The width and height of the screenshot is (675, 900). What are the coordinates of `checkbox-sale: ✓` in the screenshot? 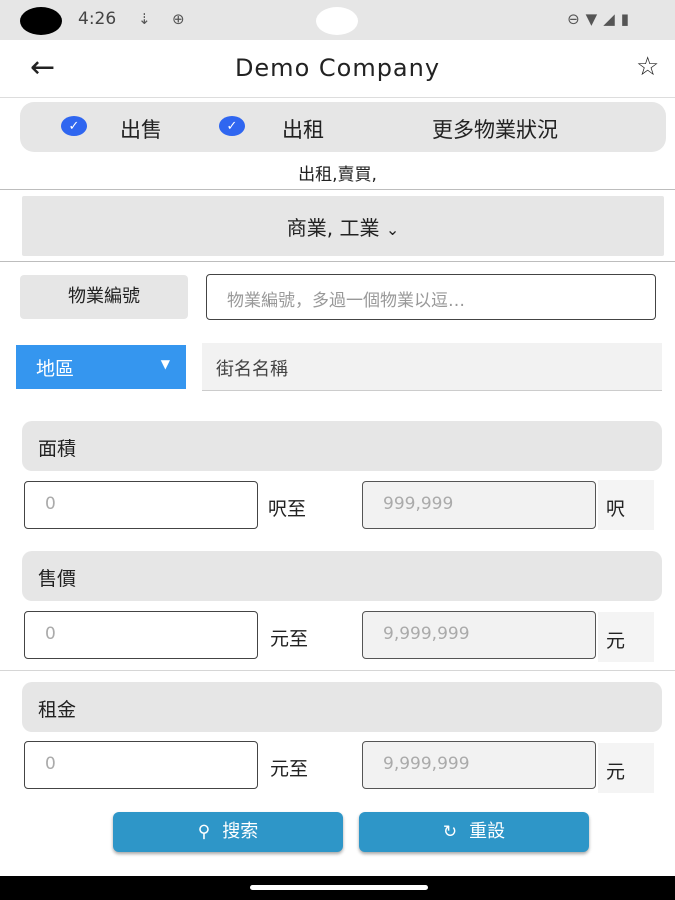 It's located at (74, 126).